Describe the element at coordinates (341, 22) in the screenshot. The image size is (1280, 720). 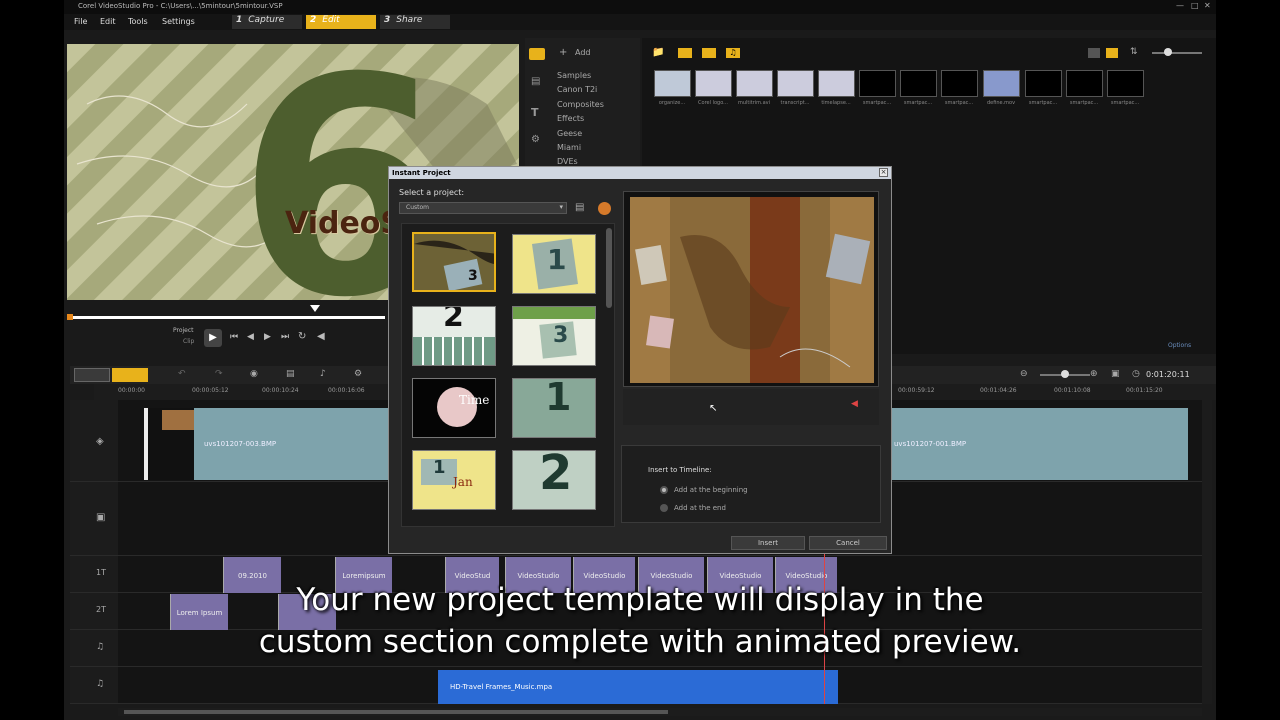
I see `tab-edit: 2 Edit` at that location.